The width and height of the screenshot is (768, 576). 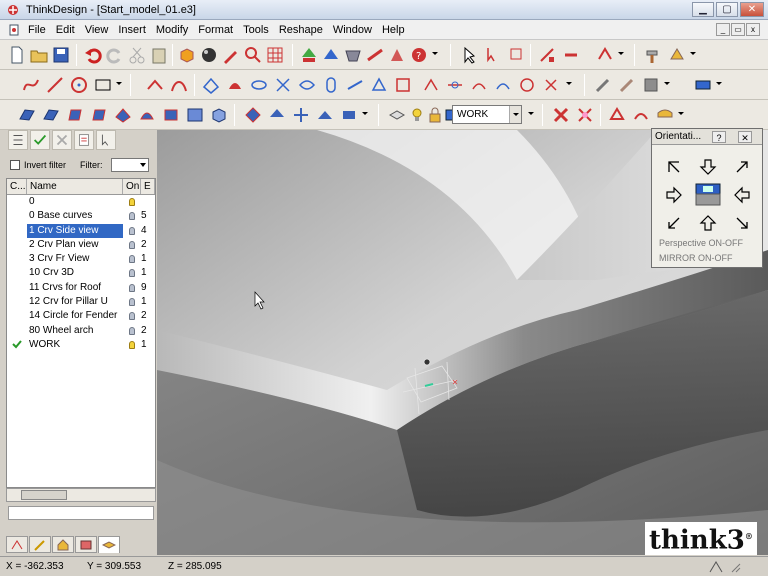 What do you see at coordinates (147, 115) in the screenshot?
I see `view-bottom-icon` at bounding box center [147, 115].